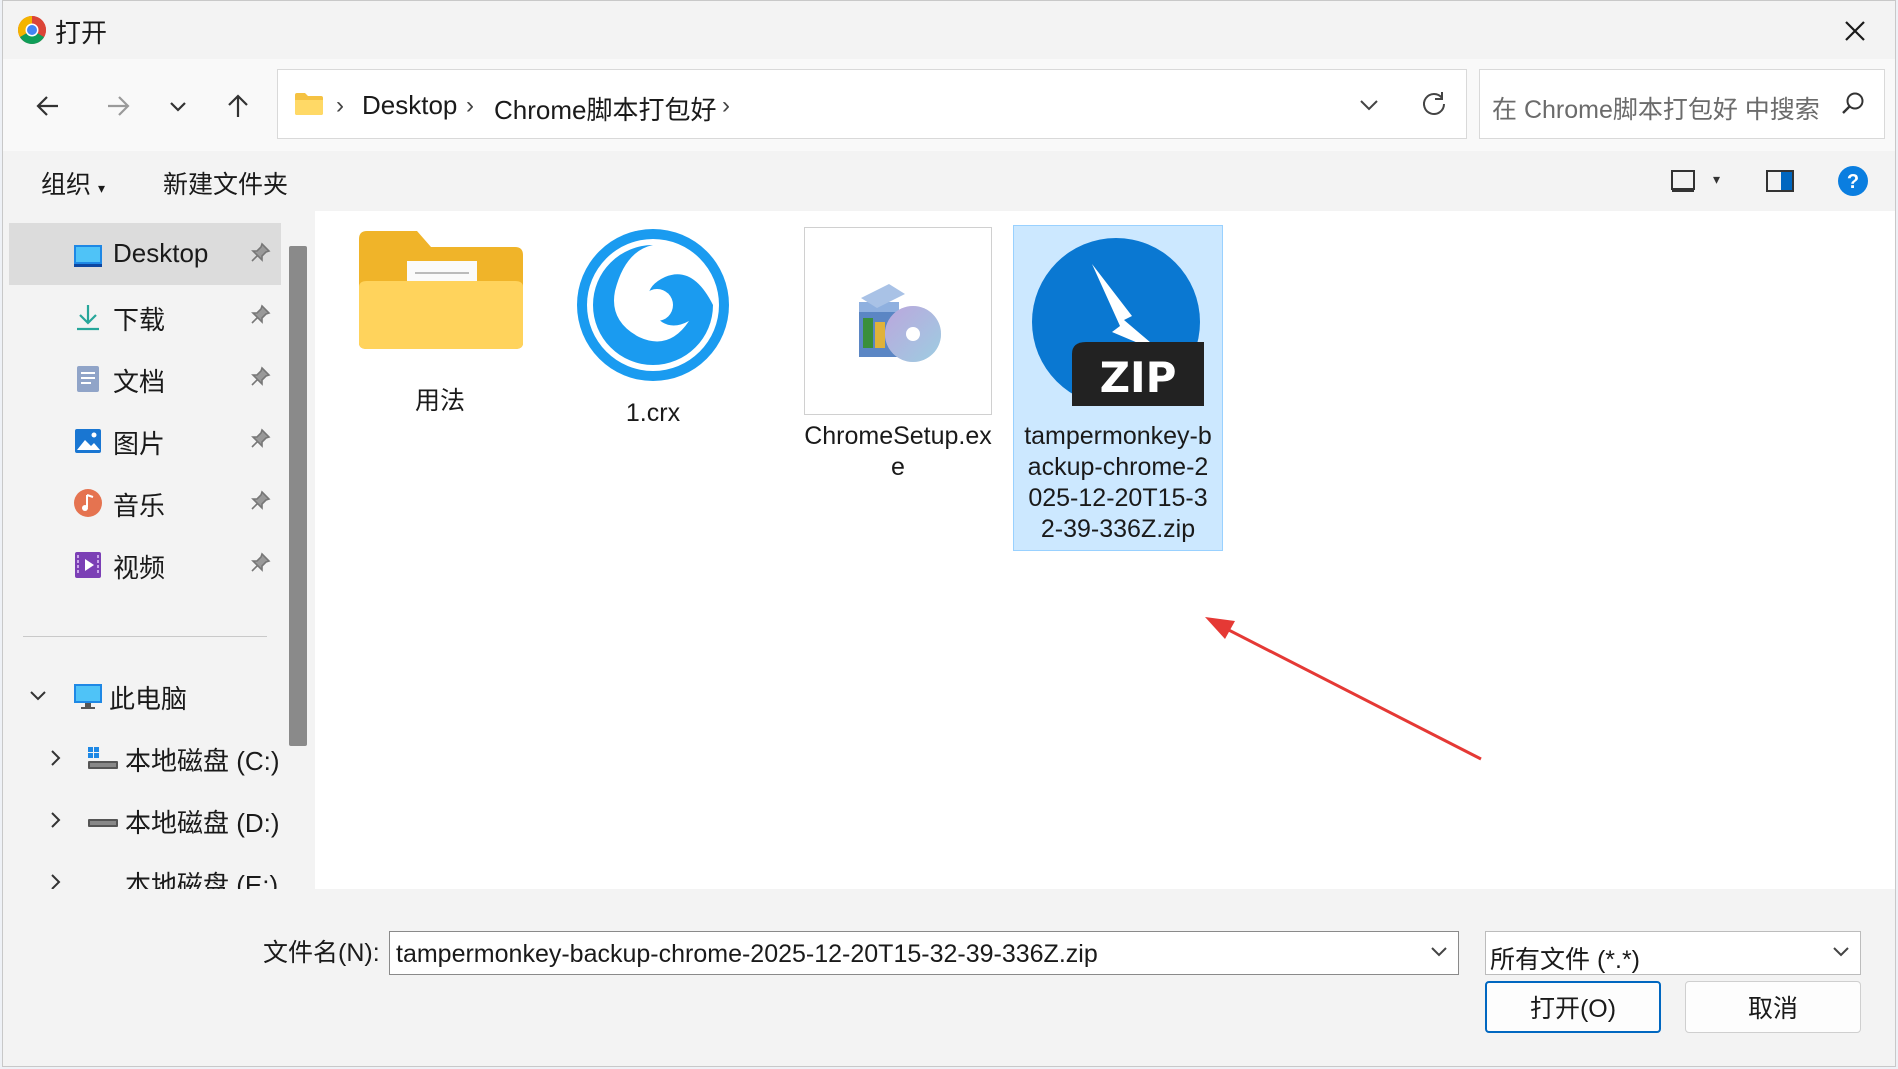 This screenshot has height=1069, width=1898. I want to click on window-title: 打开, so click(81, 33).